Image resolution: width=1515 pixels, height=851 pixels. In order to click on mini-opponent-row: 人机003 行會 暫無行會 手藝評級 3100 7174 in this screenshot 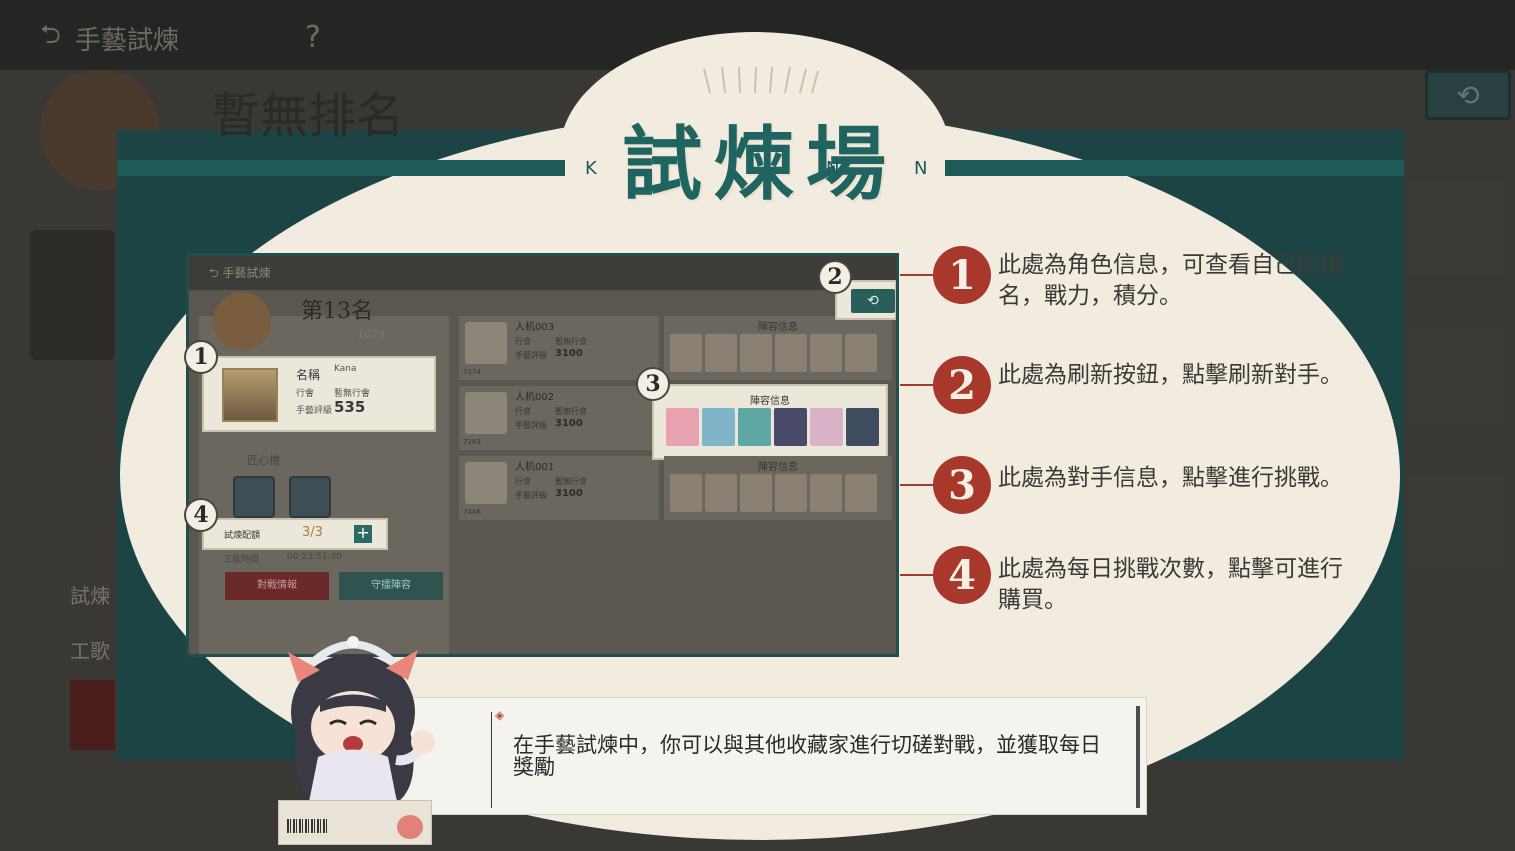, I will do `click(559, 348)`.